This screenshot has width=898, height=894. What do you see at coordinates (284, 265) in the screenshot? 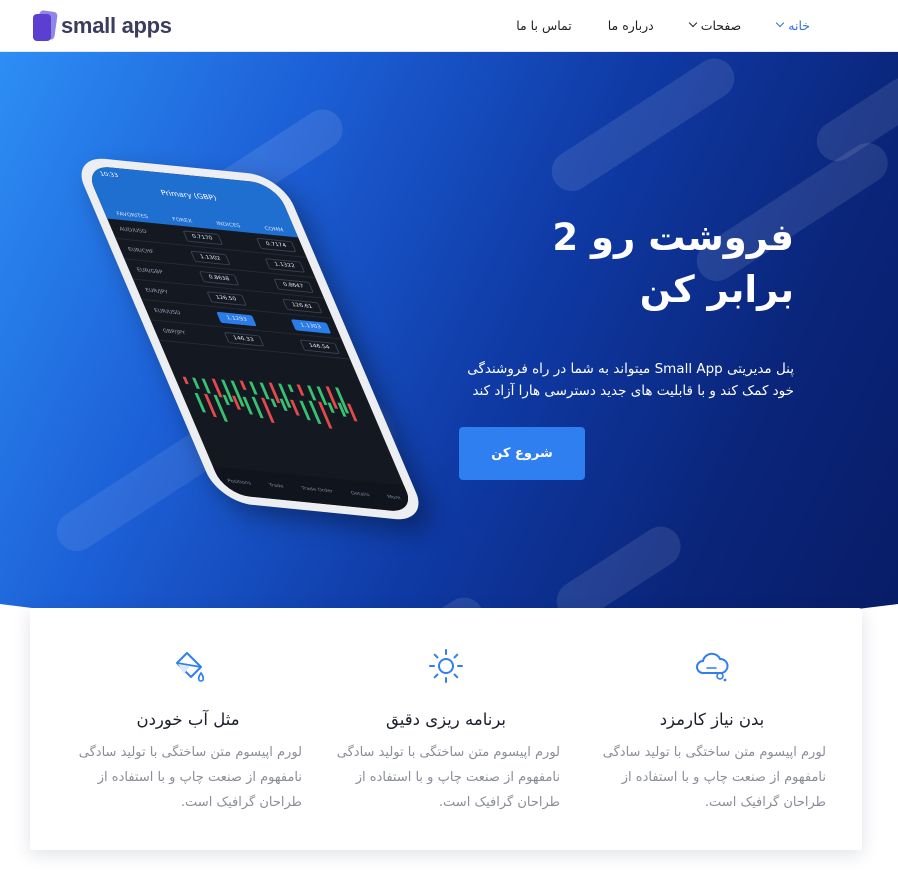
I see `quote-ask: 1.1322` at bounding box center [284, 265].